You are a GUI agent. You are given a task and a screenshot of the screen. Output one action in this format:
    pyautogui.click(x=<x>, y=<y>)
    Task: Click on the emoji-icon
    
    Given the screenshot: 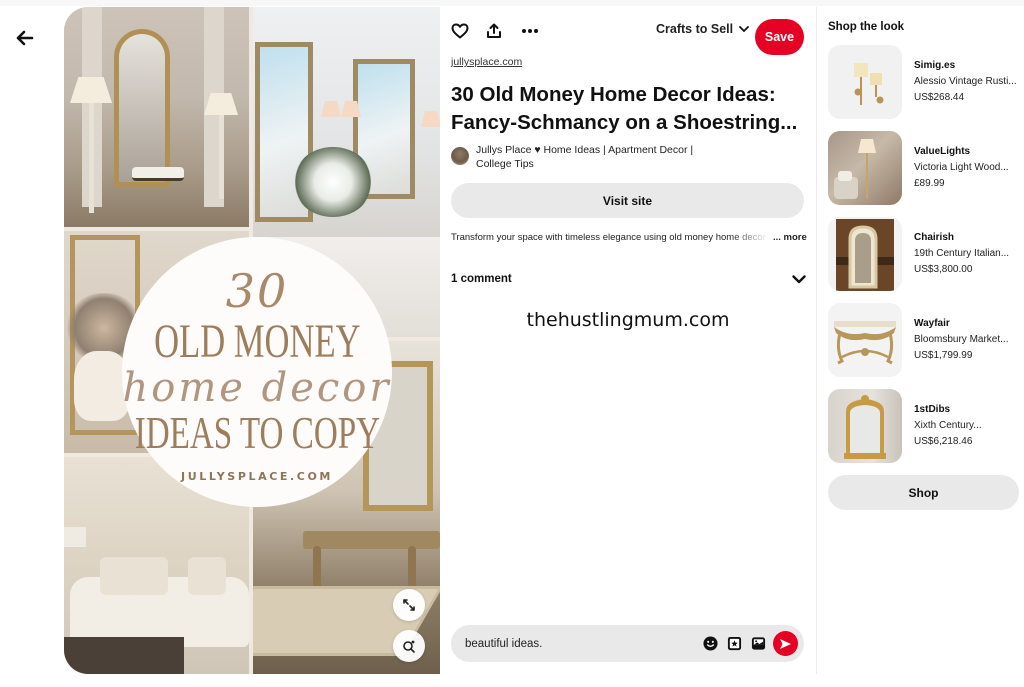 What is the action you would take?
    pyautogui.click(x=710, y=643)
    